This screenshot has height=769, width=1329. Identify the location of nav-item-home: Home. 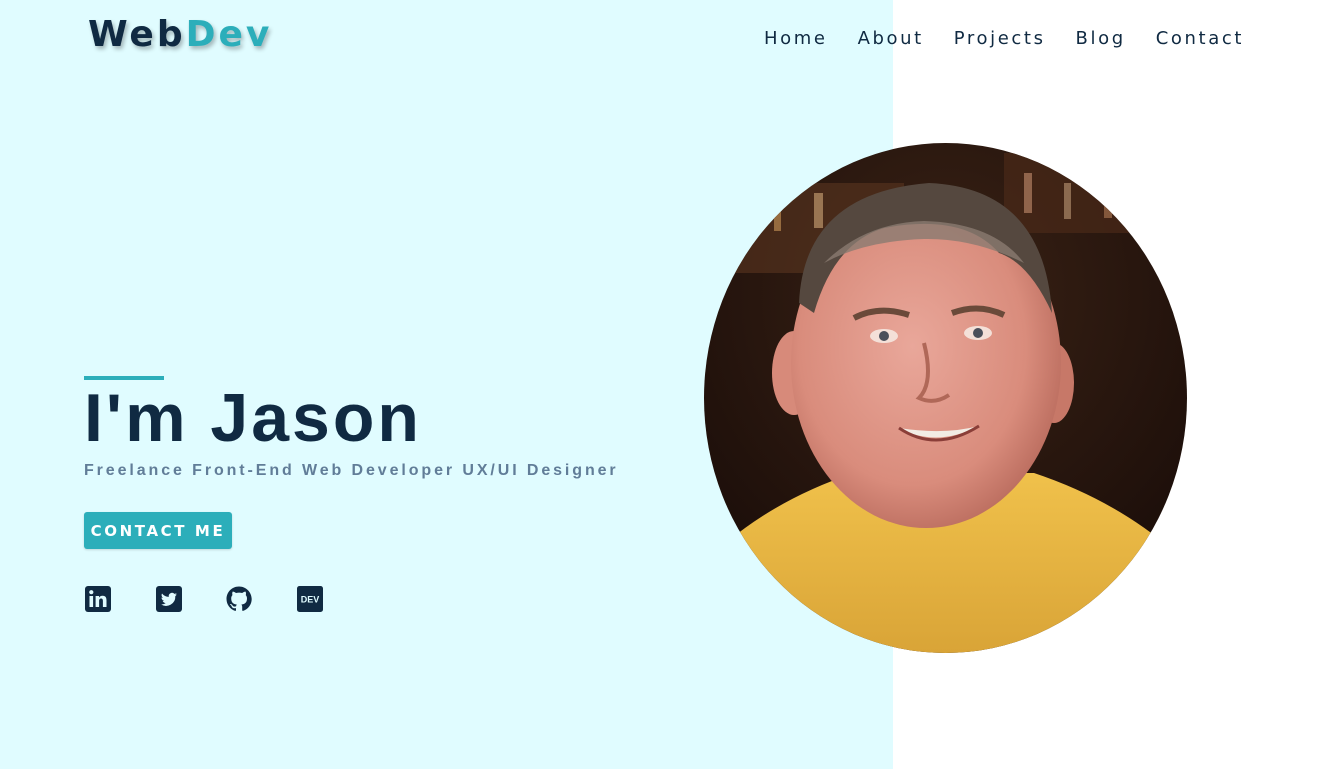
(796, 38).